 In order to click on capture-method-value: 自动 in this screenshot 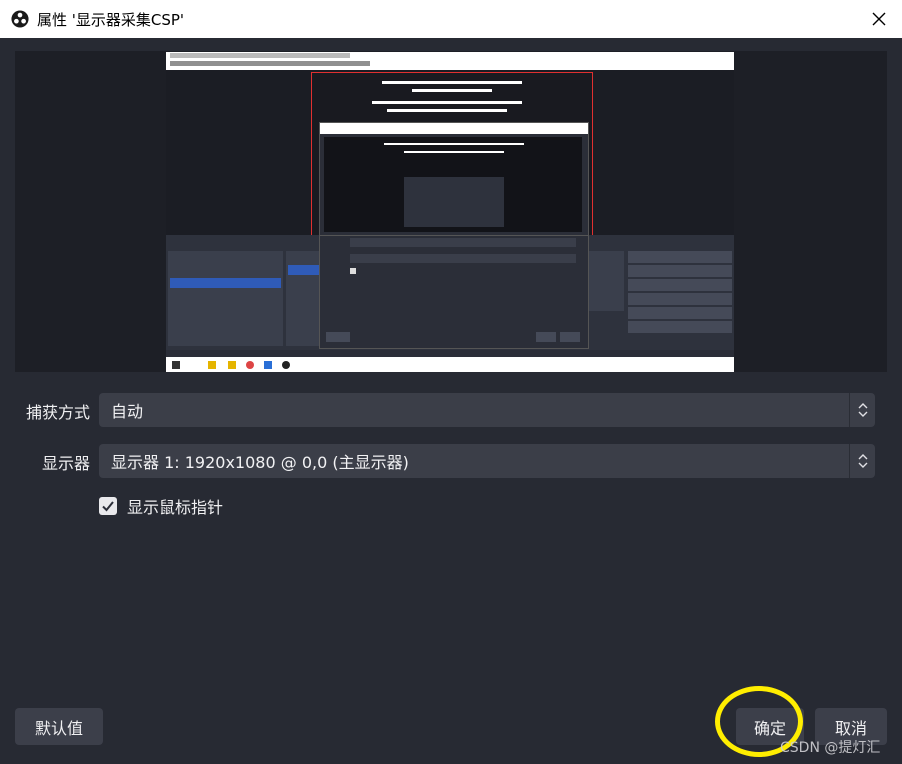, I will do `click(127, 411)`.